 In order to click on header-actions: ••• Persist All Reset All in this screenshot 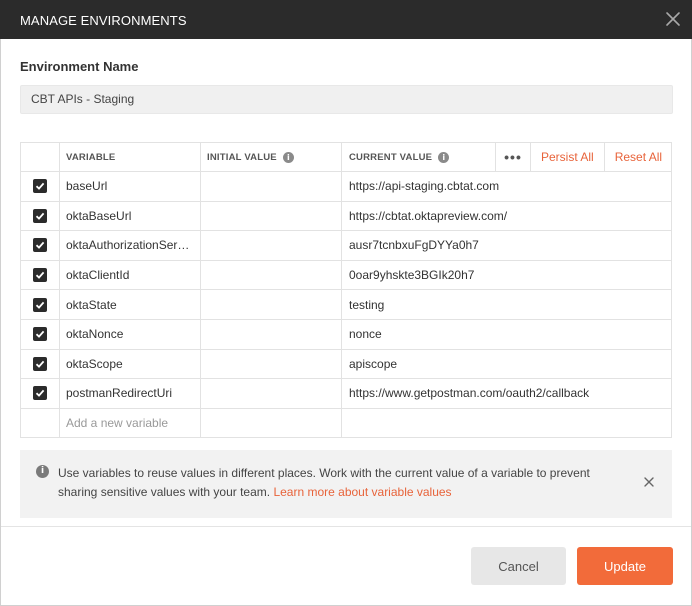, I will do `click(578, 157)`.